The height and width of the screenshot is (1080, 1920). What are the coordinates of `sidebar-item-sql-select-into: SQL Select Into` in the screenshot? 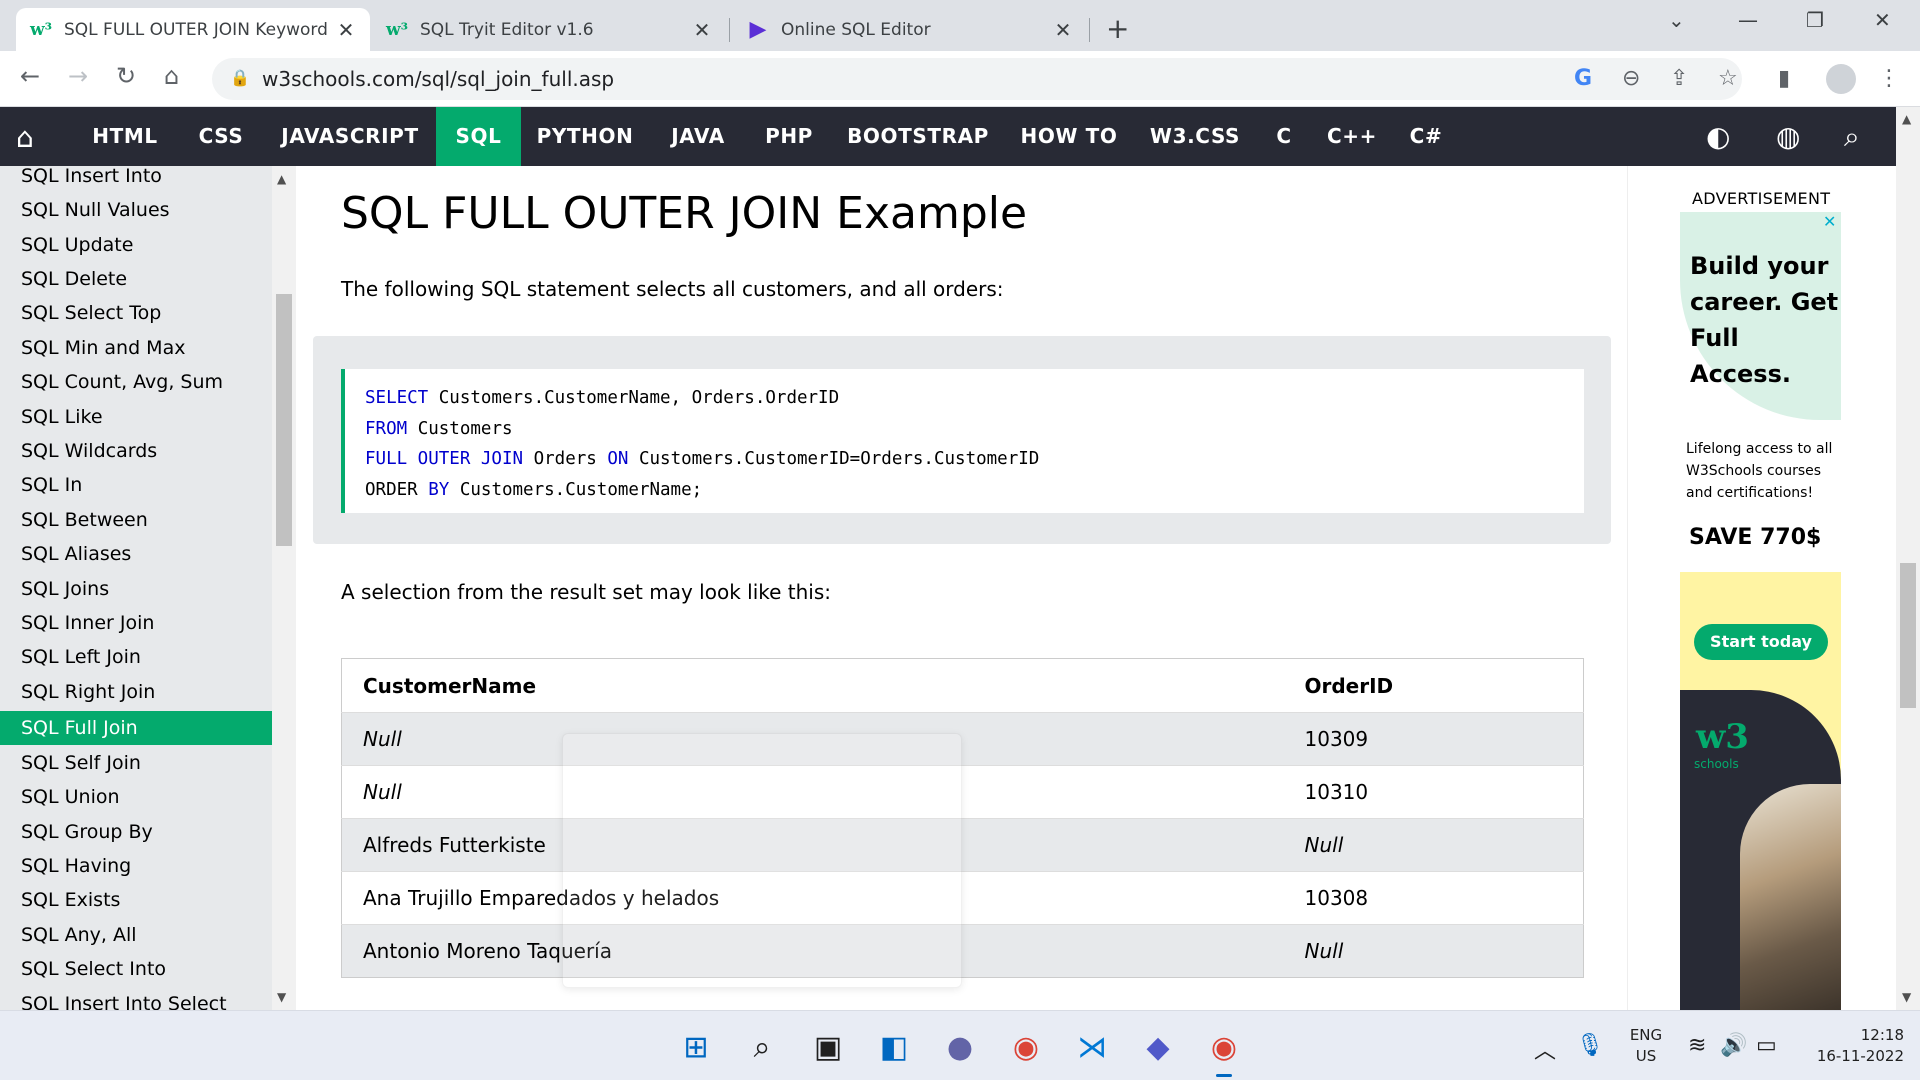 It's located at (136, 969).